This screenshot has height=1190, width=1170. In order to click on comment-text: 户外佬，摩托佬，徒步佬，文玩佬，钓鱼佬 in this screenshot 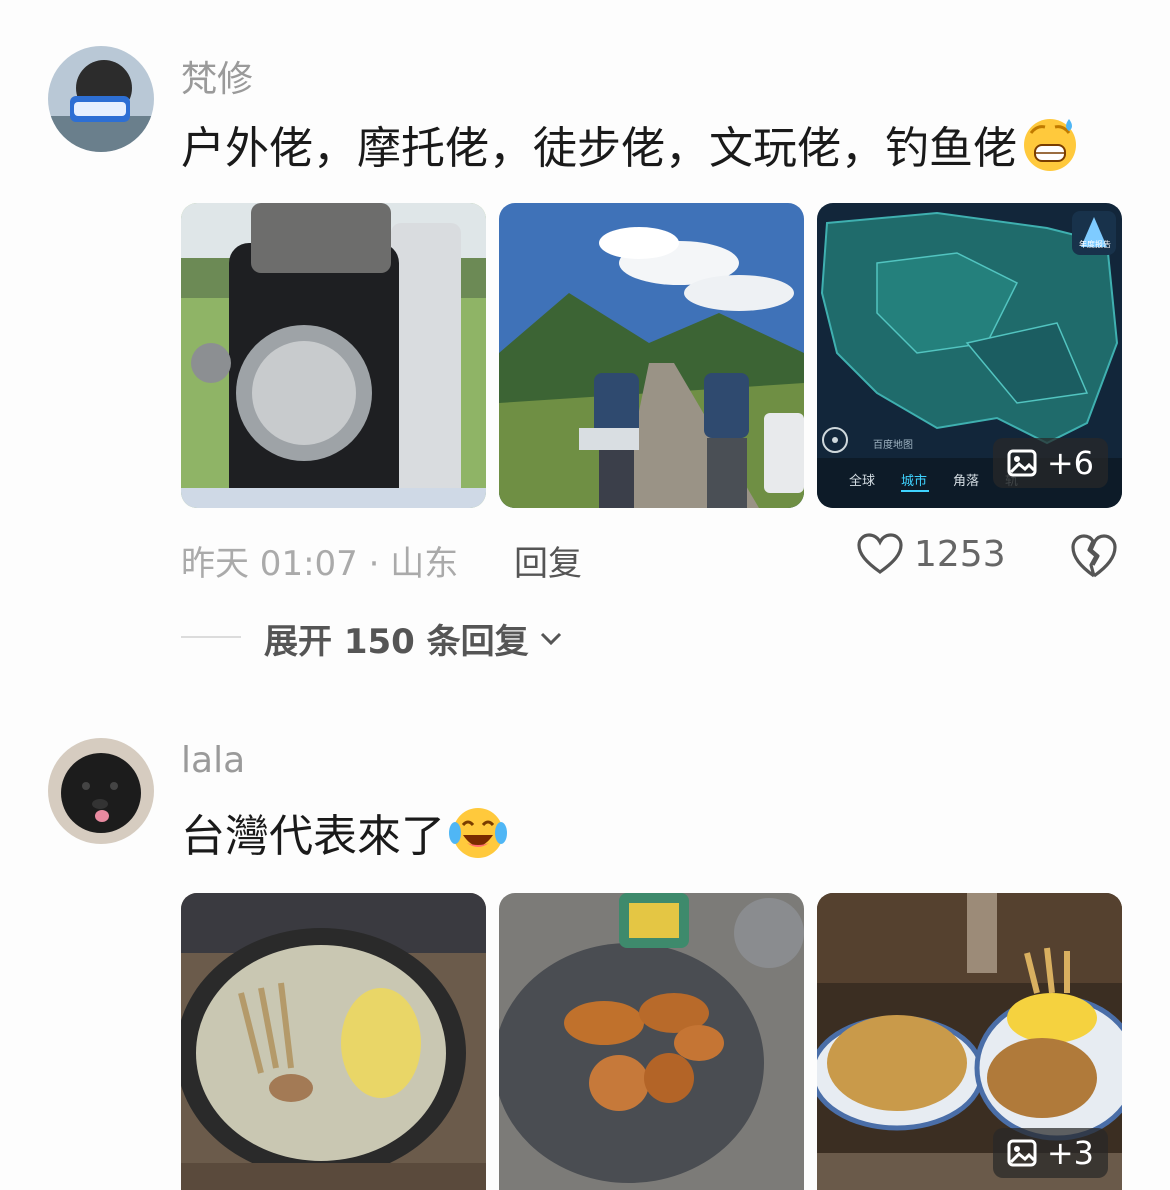, I will do `click(630, 144)`.